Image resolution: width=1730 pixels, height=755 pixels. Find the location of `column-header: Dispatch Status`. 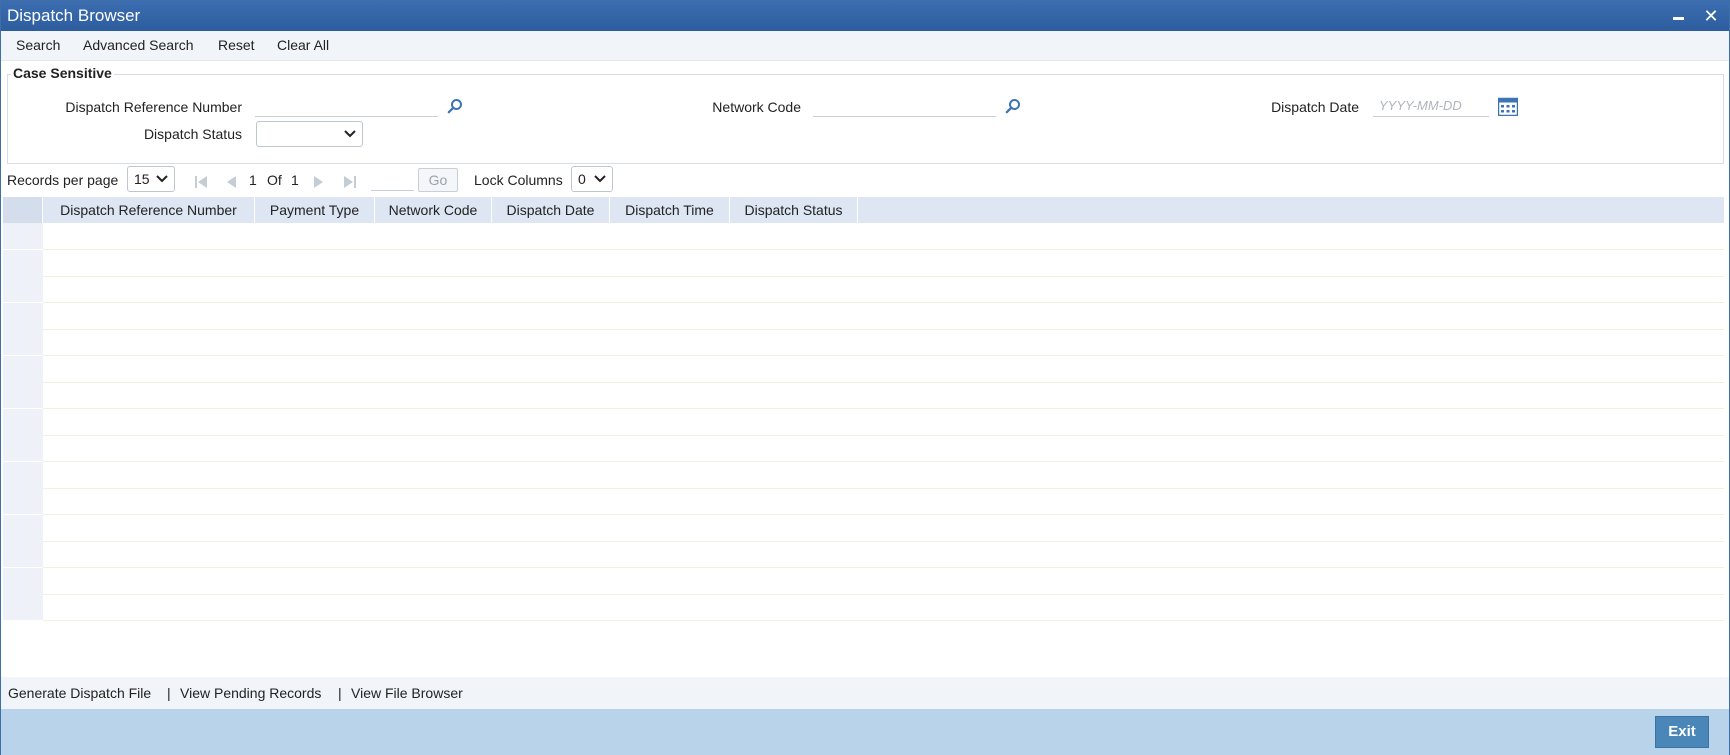

column-header: Dispatch Status is located at coordinates (794, 210).